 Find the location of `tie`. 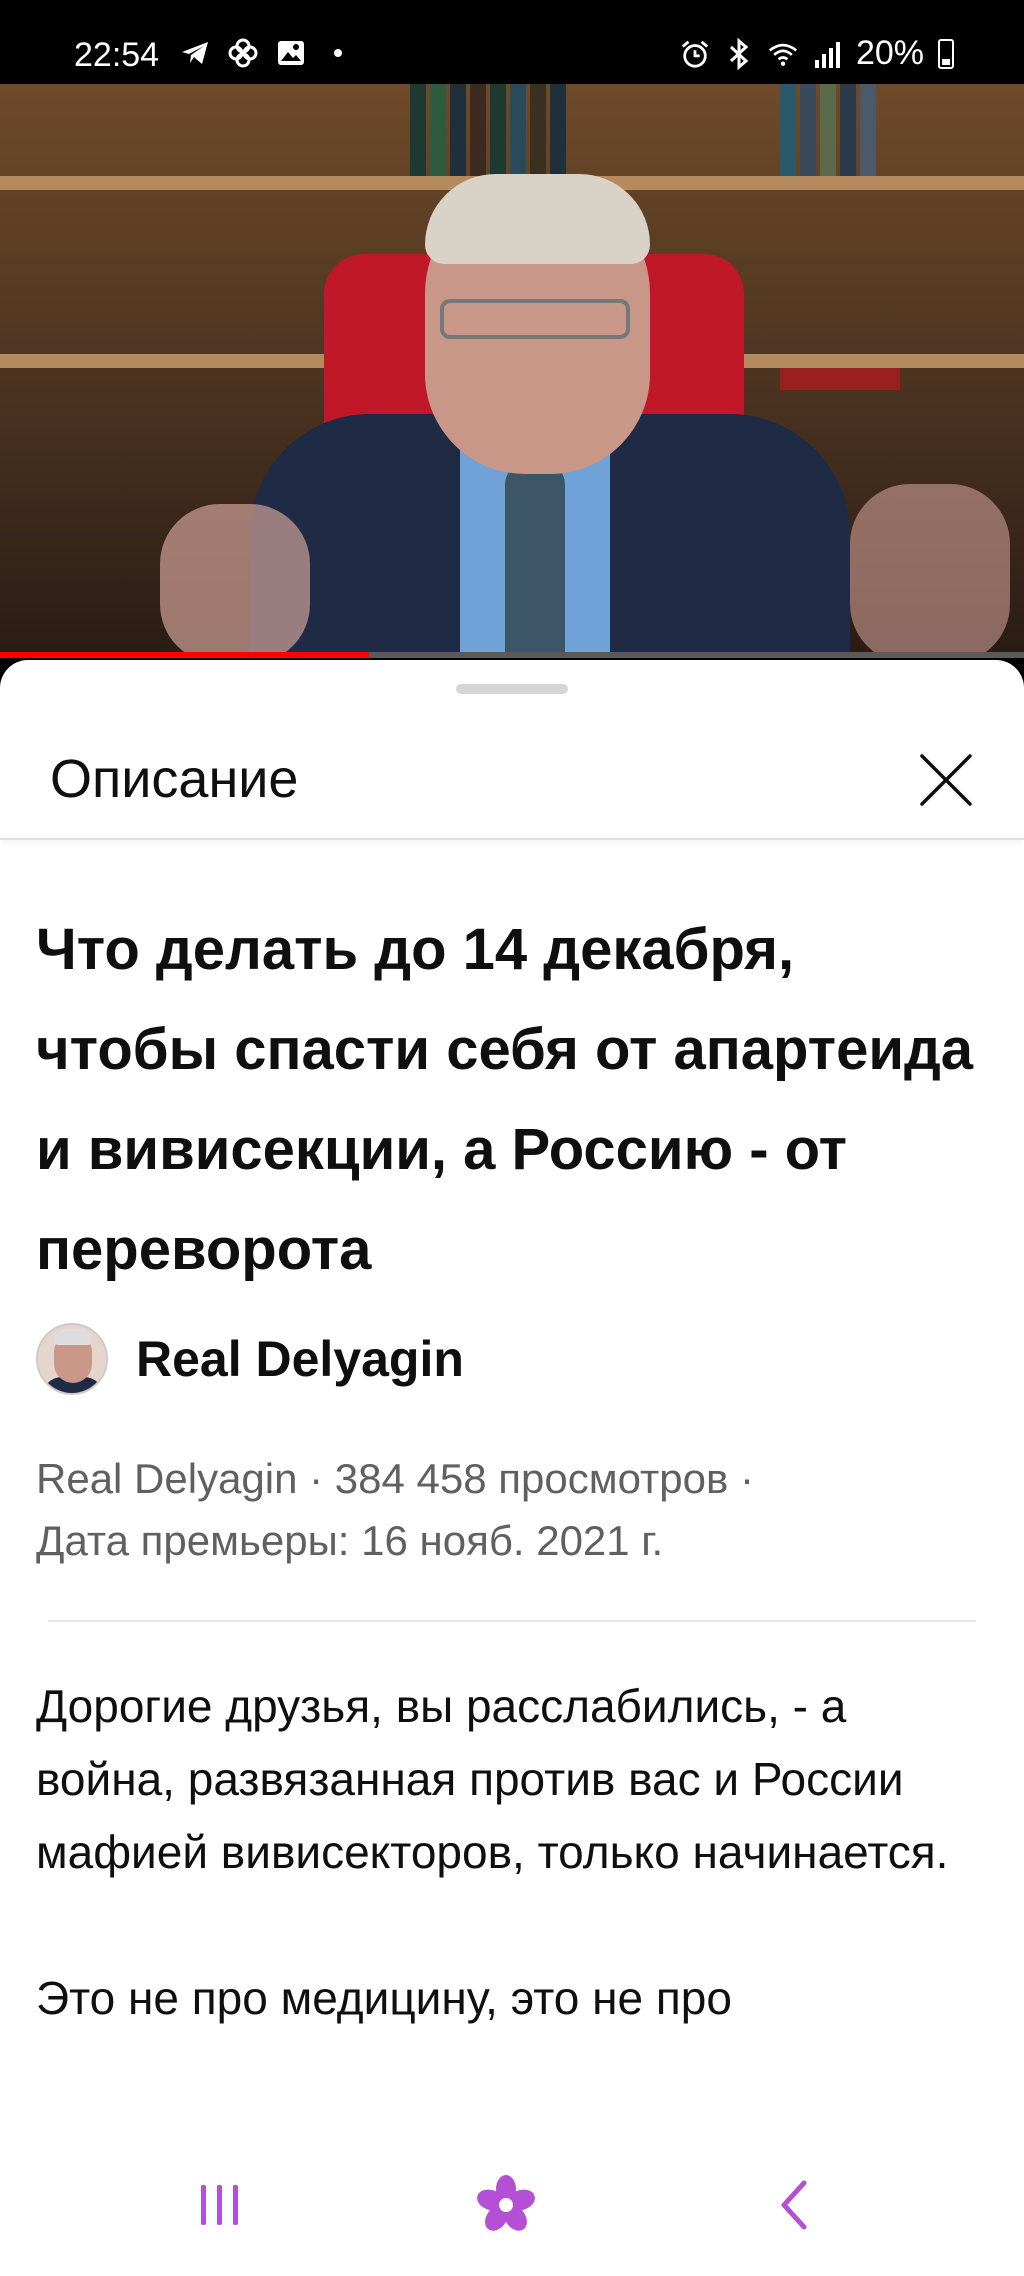

tie is located at coordinates (535, 560).